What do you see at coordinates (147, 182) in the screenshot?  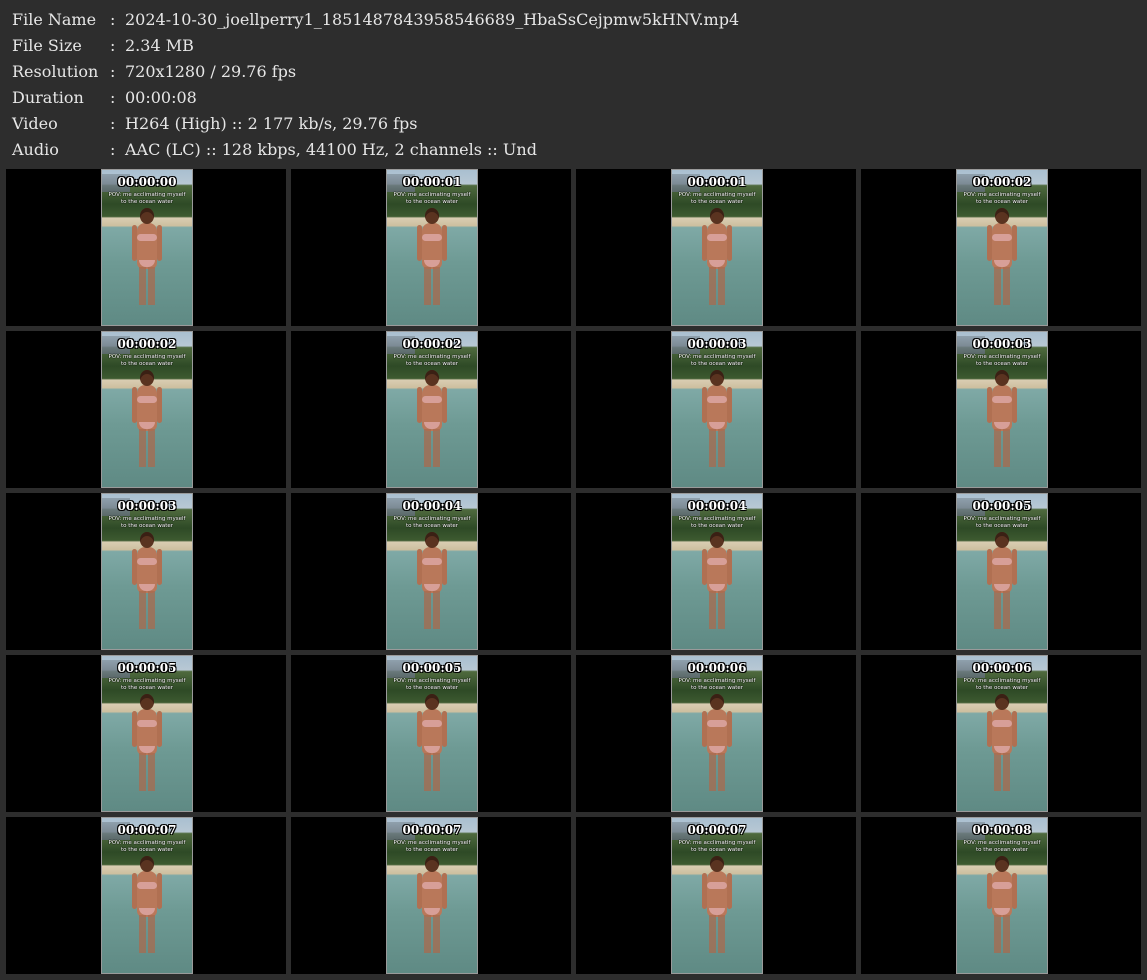 I see `frame-timestamp: 00:00:00` at bounding box center [147, 182].